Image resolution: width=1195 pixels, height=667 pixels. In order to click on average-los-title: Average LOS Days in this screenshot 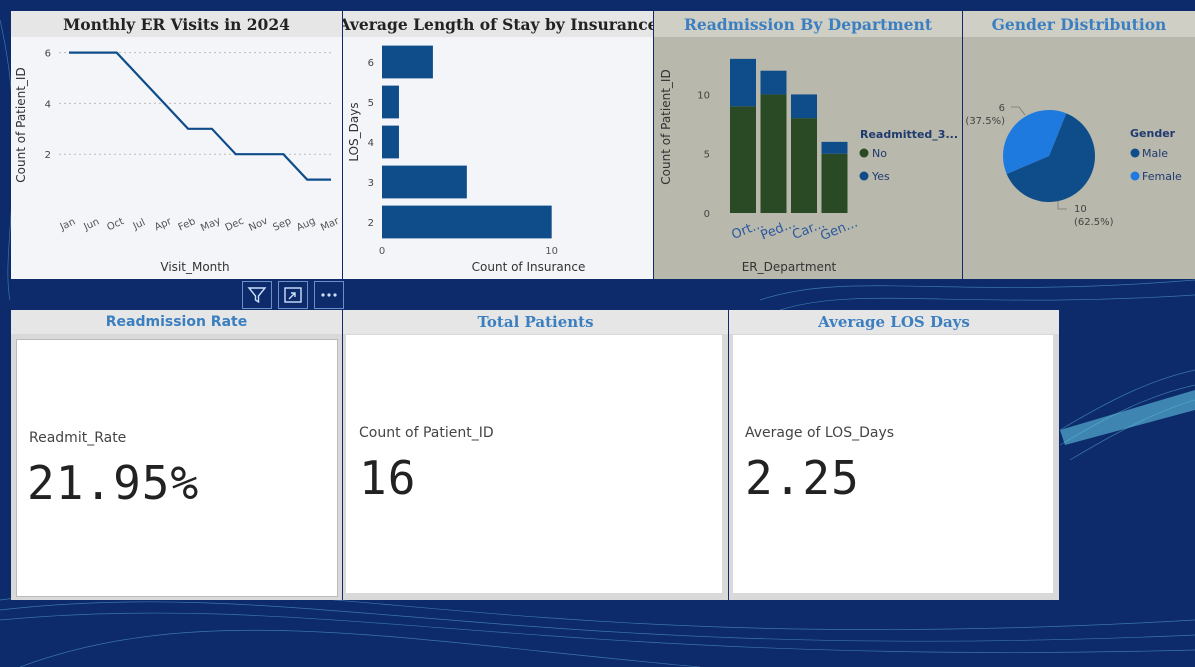, I will do `click(894, 322)`.